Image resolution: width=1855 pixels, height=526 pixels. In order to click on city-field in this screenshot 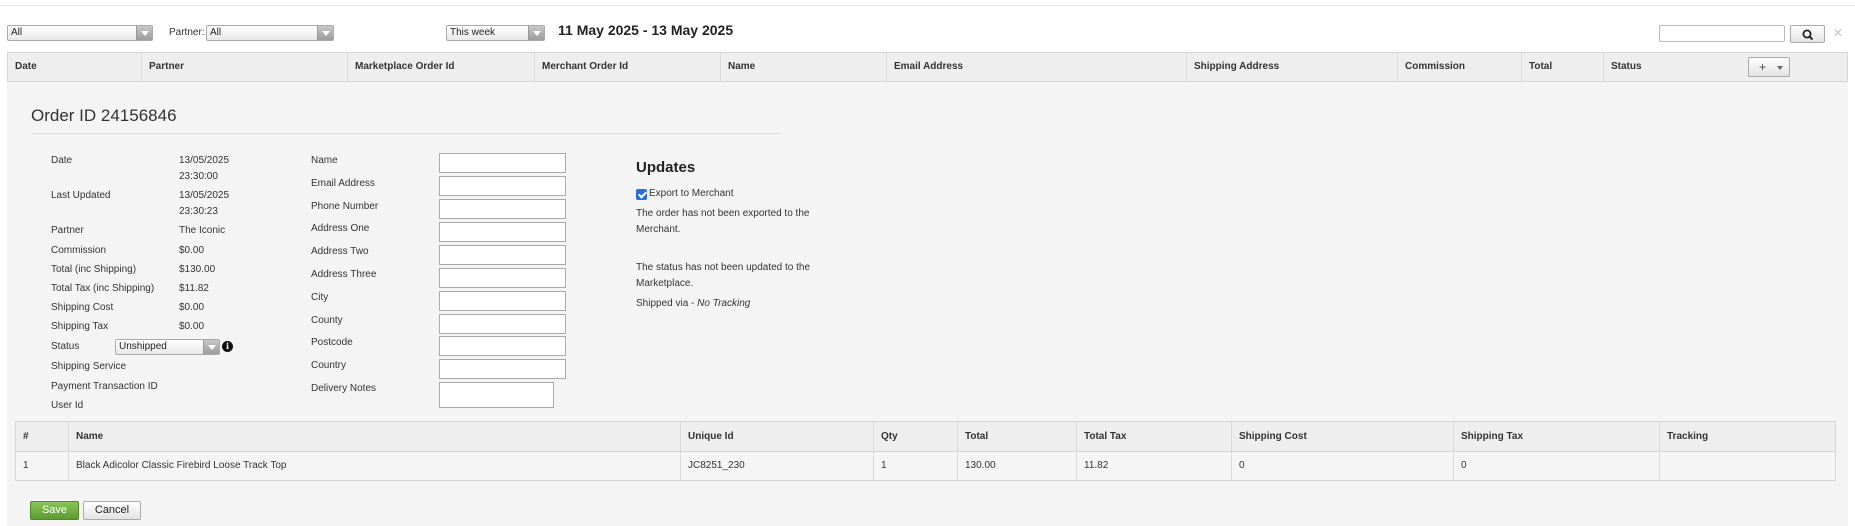, I will do `click(502, 301)`.